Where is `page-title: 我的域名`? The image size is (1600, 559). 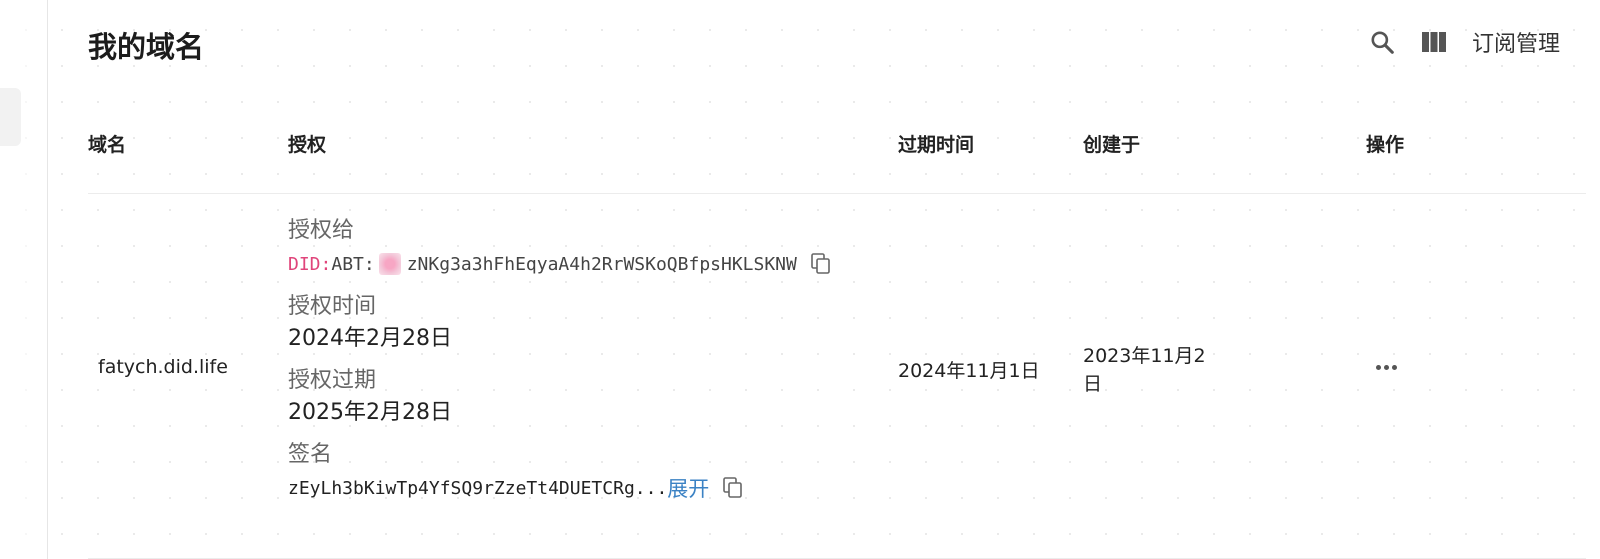
page-title: 我的域名 is located at coordinates (146, 47).